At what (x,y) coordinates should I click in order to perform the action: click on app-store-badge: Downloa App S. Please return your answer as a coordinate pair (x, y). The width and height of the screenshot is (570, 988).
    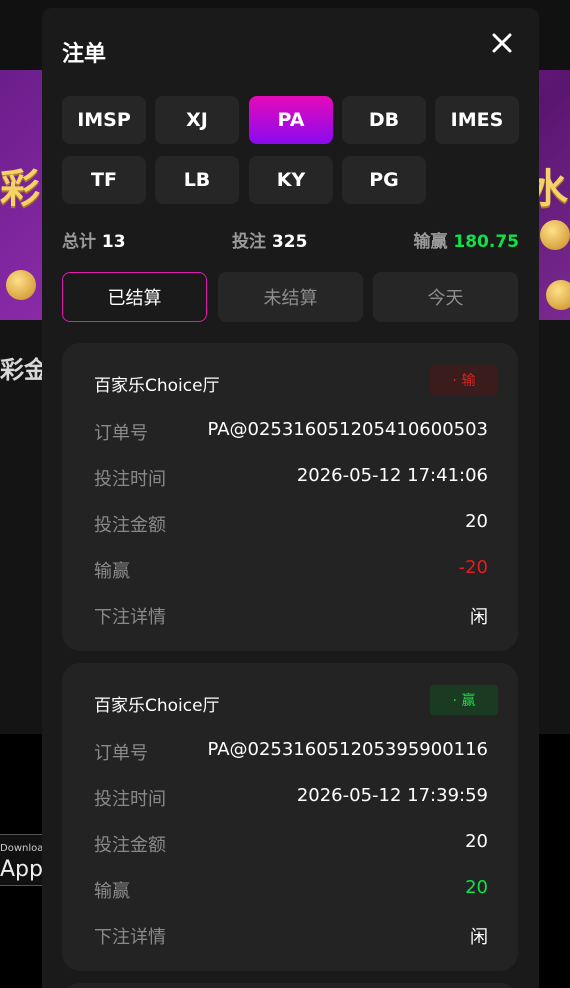
    Looking at the image, I should click on (32, 860).